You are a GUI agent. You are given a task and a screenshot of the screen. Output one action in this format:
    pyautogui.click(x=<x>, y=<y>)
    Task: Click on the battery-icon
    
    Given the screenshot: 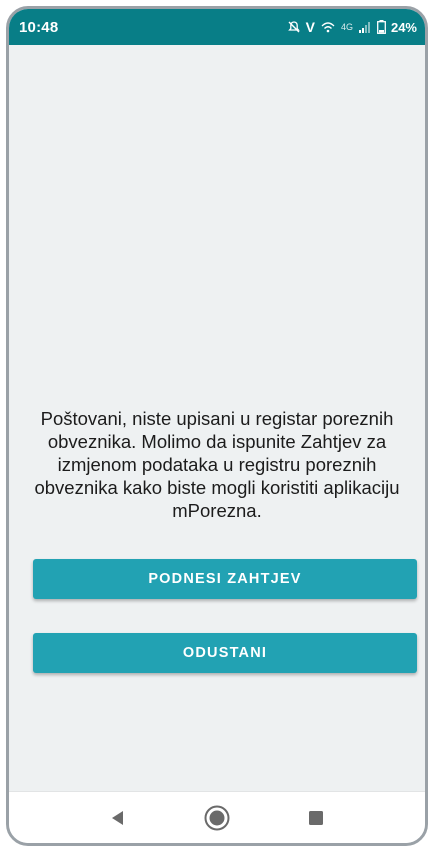 What is the action you would take?
    pyautogui.click(x=381, y=27)
    